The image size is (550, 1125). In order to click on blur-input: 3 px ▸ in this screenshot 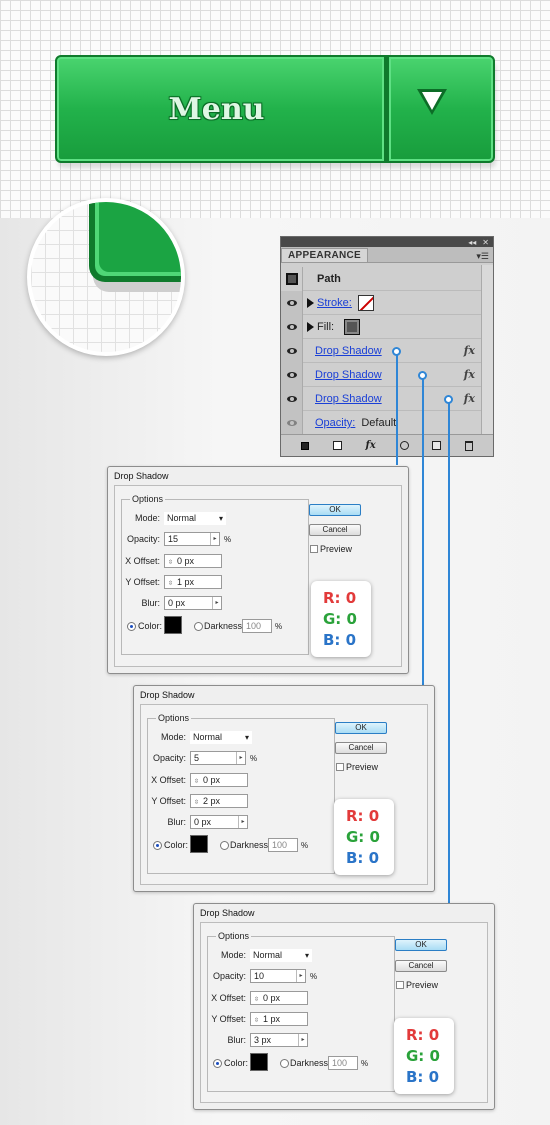, I will do `click(279, 1040)`.